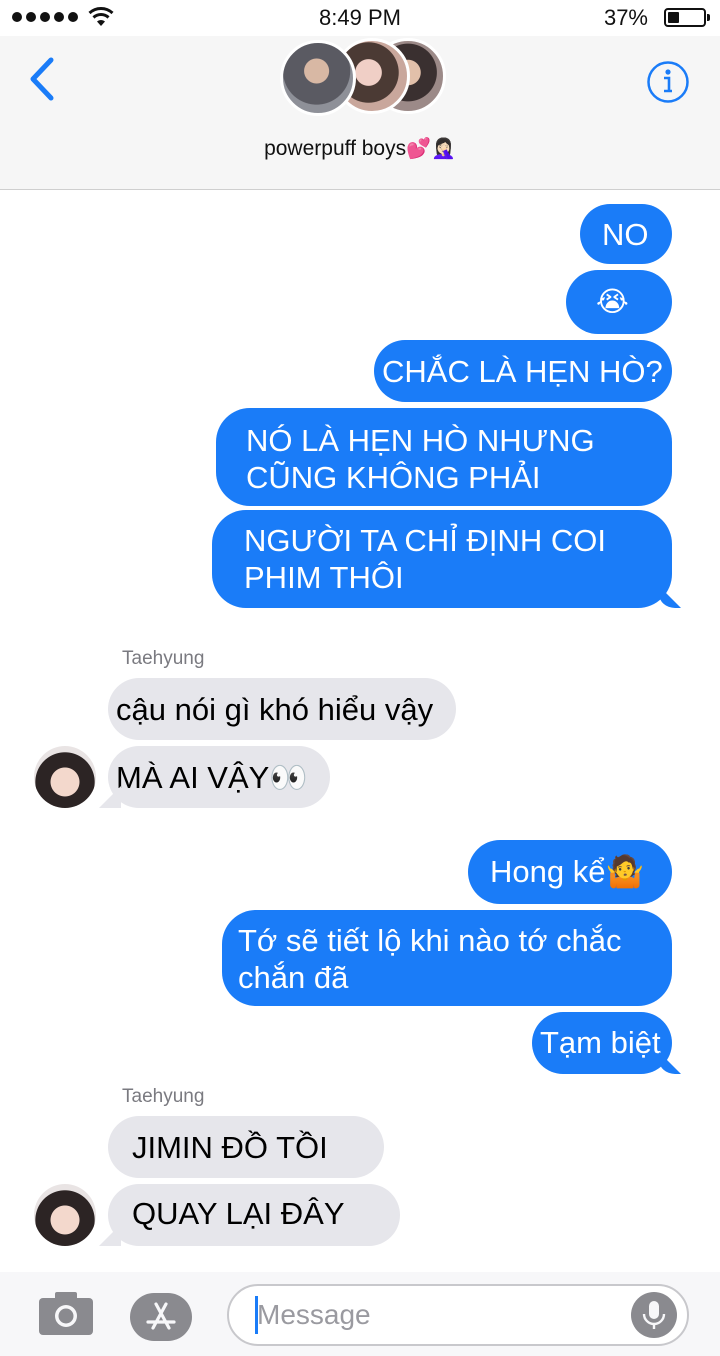  Describe the element at coordinates (447, 958) in the screenshot. I see `message-bubble-outgoing: Tớ sẽ tiết lộ khi nào tớ chắc chắn đã` at that location.